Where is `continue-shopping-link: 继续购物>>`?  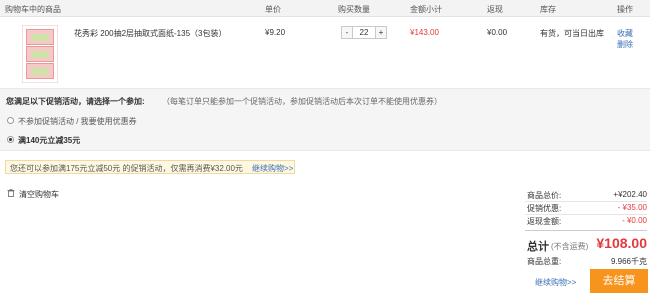
continue-shopping-link: 继续购物>> is located at coordinates (555, 282).